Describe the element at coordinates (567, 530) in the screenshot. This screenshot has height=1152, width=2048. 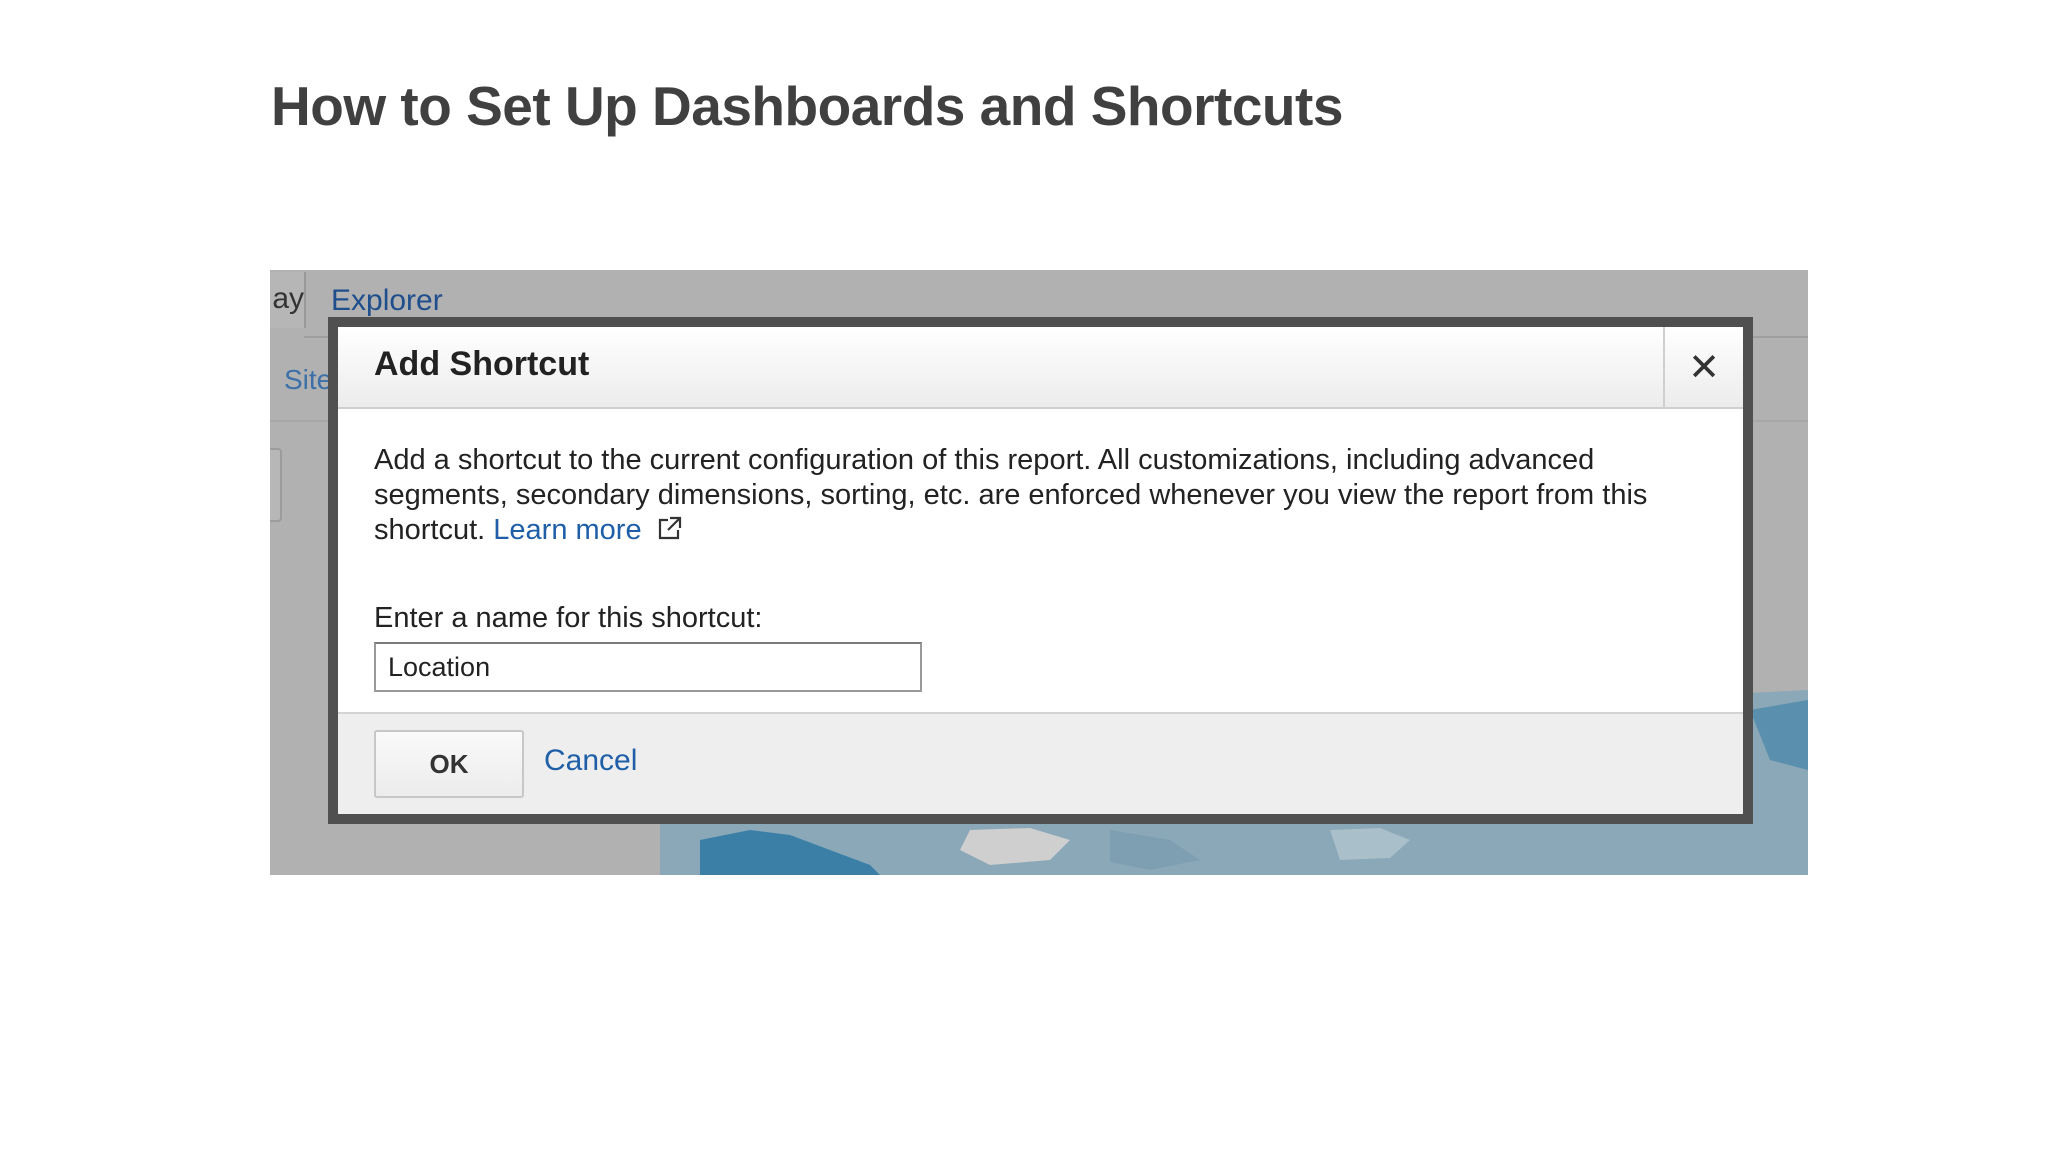
I see `learn-more-link: Learn more` at that location.